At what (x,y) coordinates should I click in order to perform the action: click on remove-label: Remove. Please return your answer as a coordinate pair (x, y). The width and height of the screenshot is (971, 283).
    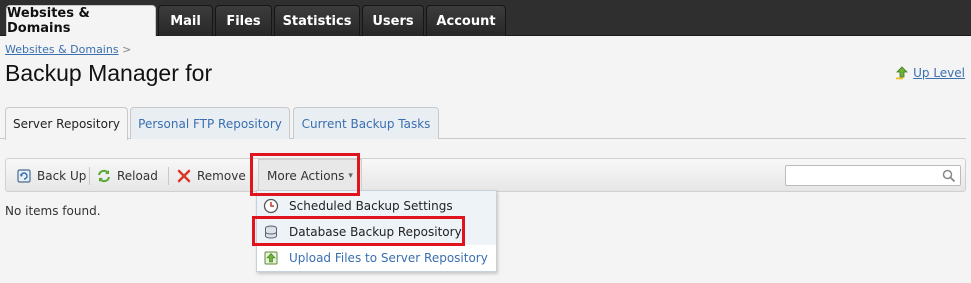
    Looking at the image, I should click on (221, 176).